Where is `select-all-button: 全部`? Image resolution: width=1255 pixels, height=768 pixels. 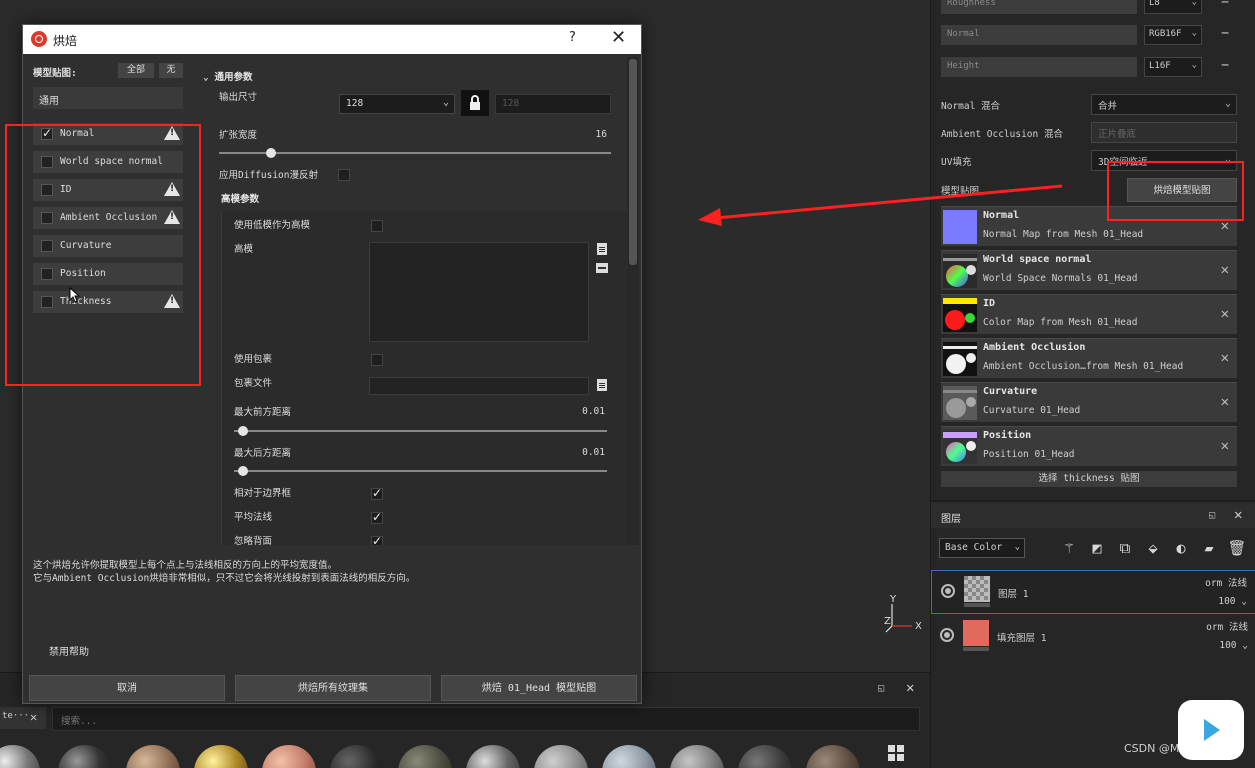 select-all-button: 全部 is located at coordinates (136, 70).